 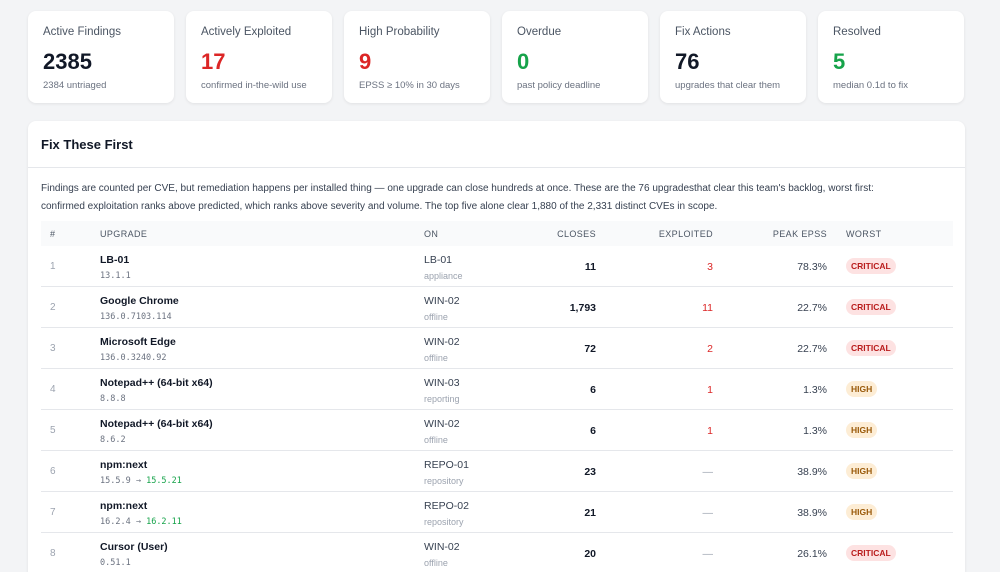 I want to click on stat-value: 9, so click(x=365, y=61).